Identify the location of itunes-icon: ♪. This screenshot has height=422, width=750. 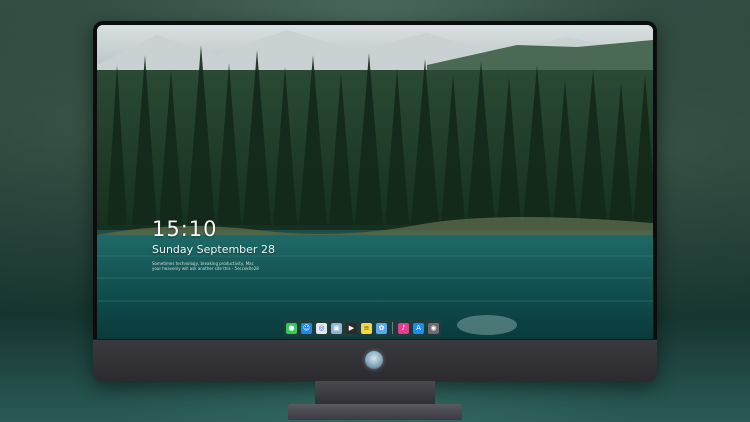
(403, 328).